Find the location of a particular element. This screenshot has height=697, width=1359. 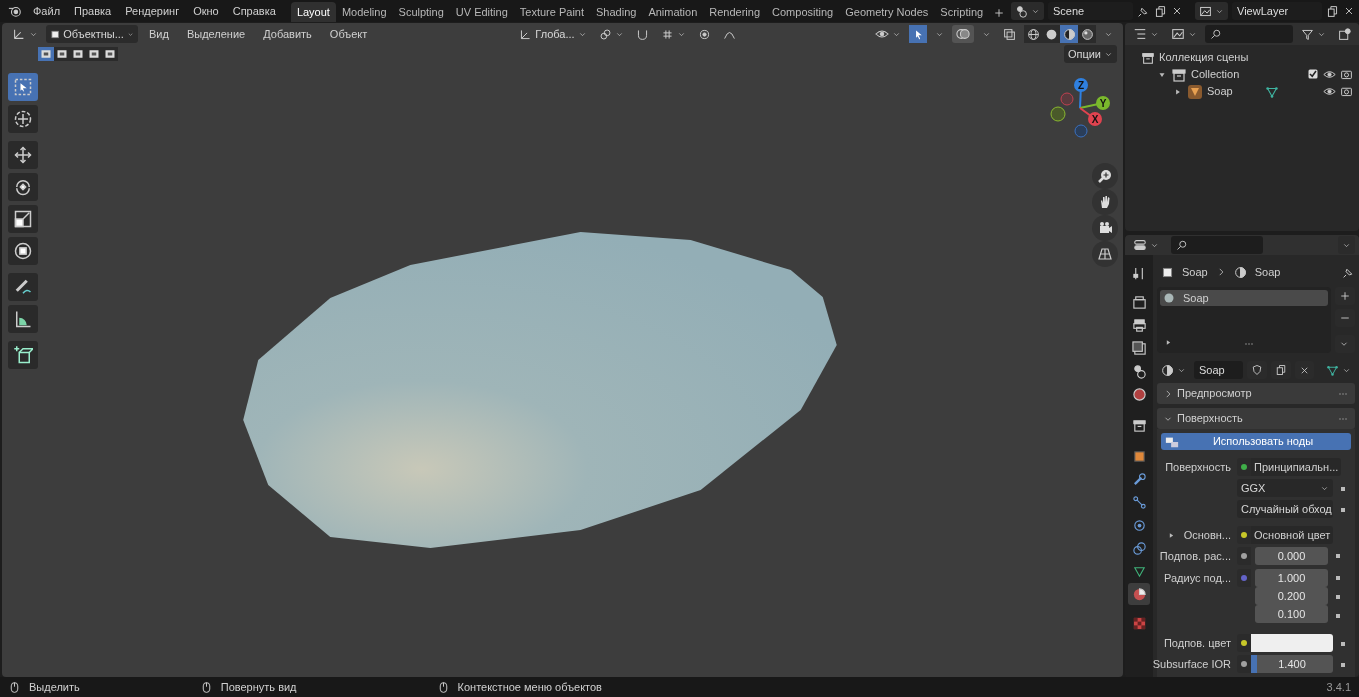

status-hint: Выделить is located at coordinates (54, 687).